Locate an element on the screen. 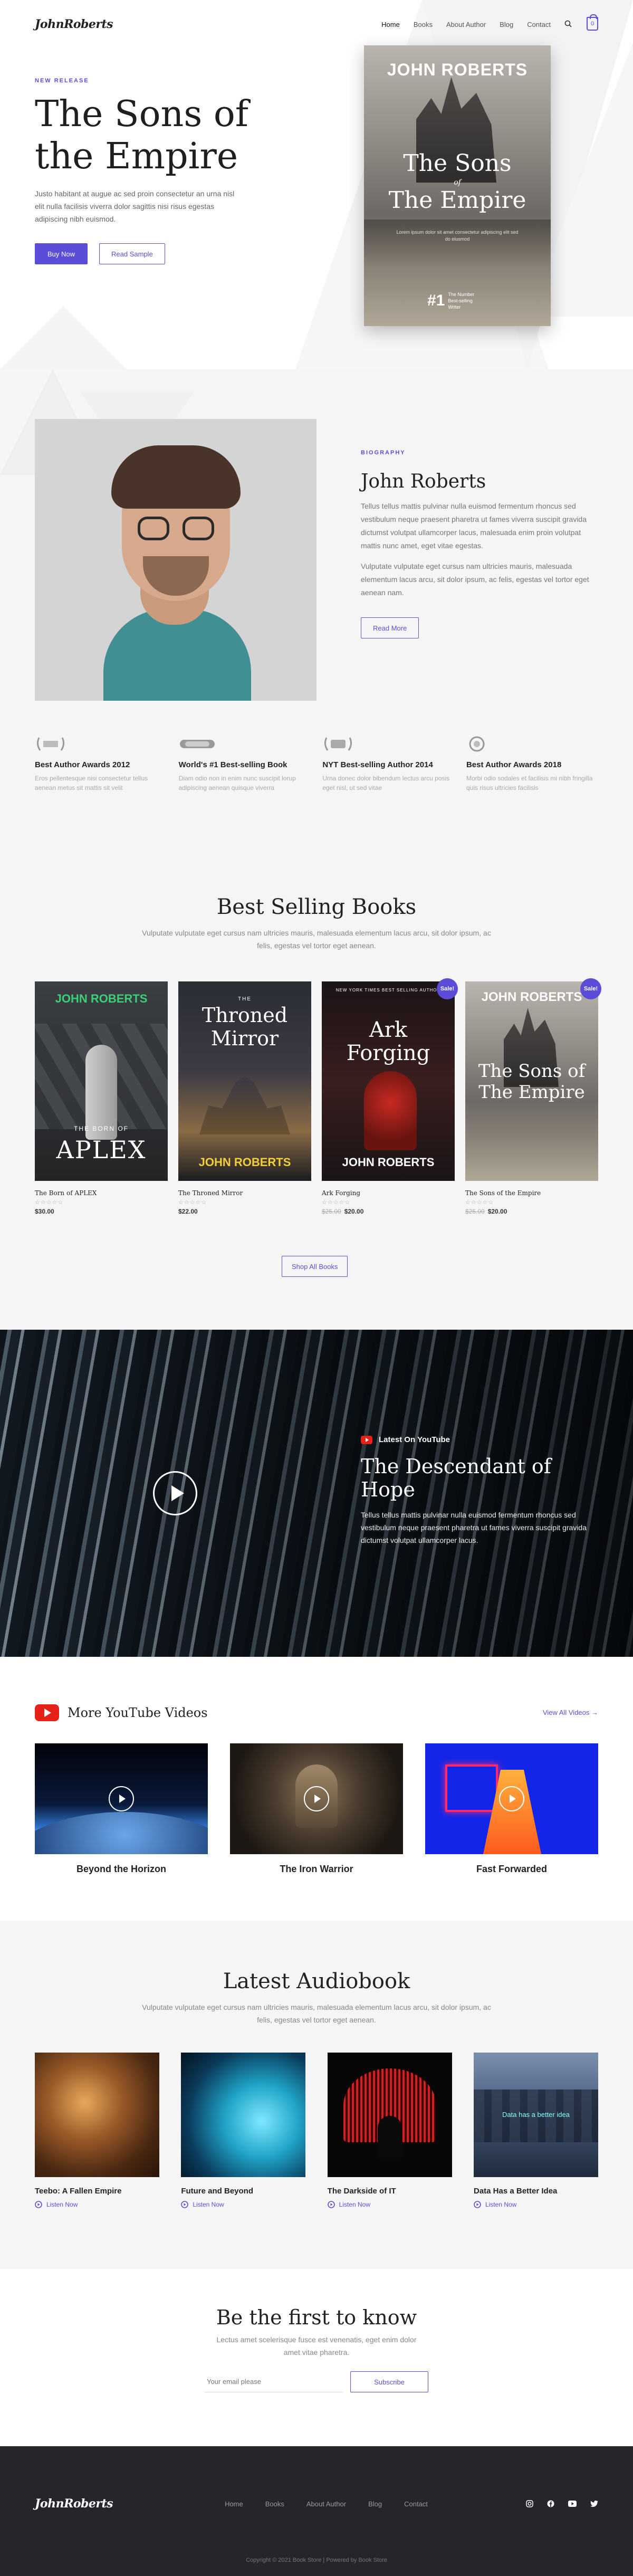 The width and height of the screenshot is (633, 2576). hero-title: The Sons of the Empire is located at coordinates (141, 135).